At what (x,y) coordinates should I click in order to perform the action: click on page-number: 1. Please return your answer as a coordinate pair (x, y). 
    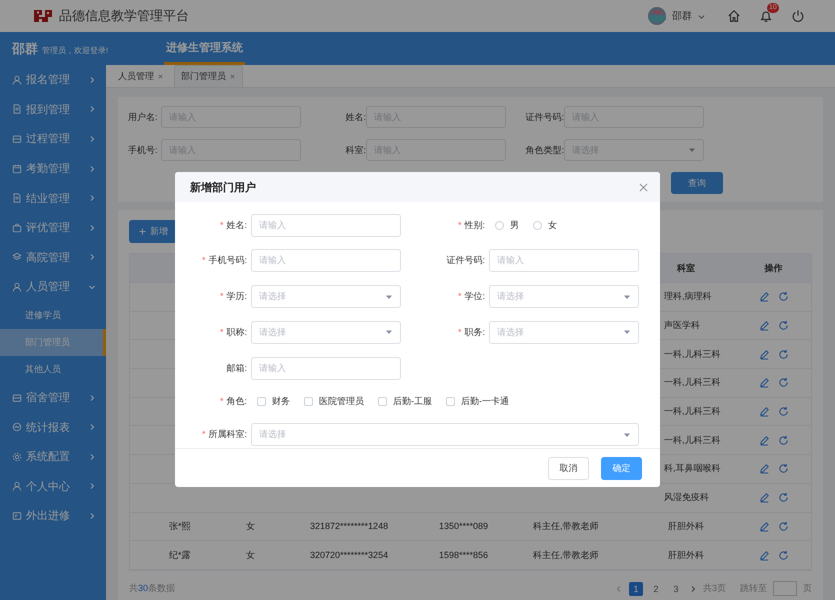
    Looking at the image, I should click on (635, 589).